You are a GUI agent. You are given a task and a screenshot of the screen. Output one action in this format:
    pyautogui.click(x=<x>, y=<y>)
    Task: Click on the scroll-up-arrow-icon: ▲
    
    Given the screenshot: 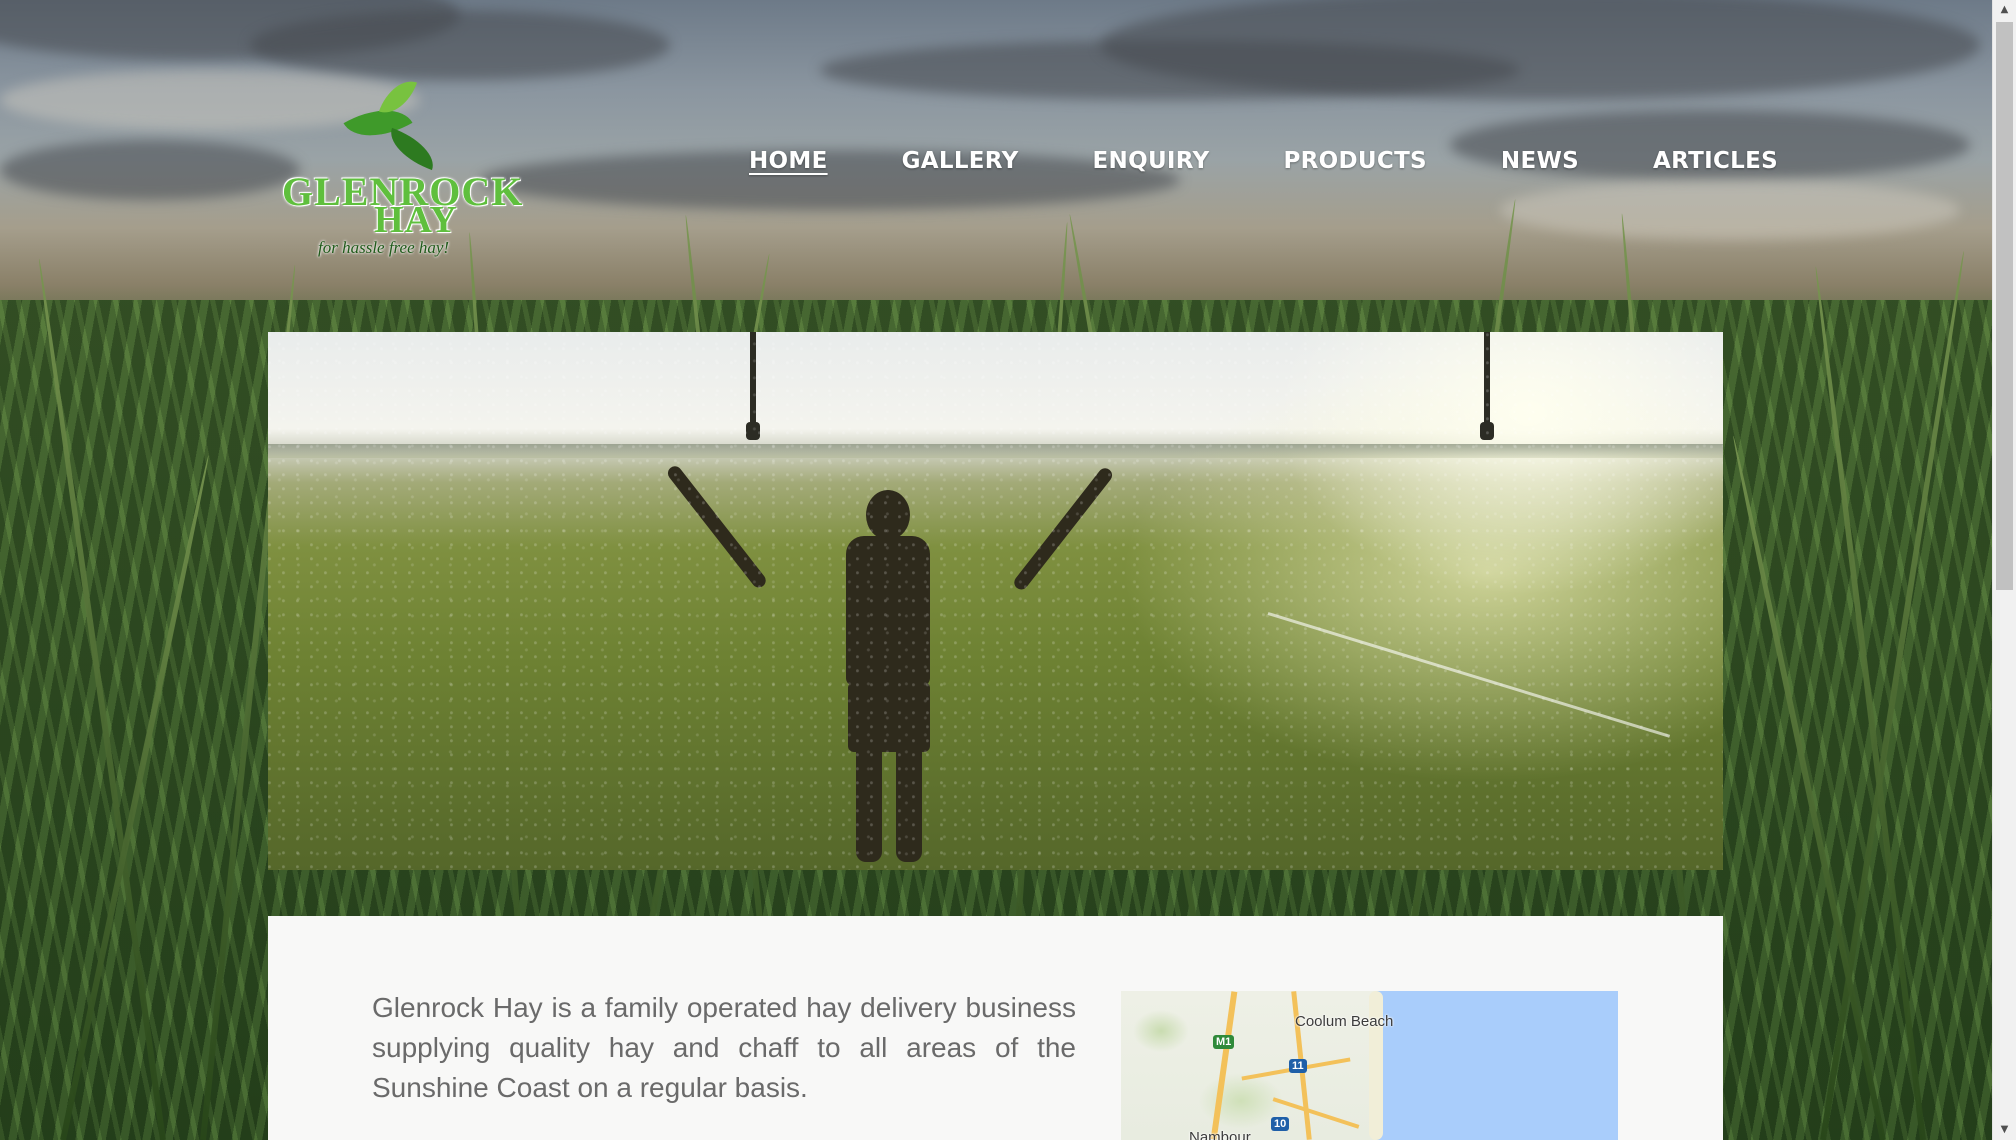 What is the action you would take?
    pyautogui.click(x=2004, y=10)
    